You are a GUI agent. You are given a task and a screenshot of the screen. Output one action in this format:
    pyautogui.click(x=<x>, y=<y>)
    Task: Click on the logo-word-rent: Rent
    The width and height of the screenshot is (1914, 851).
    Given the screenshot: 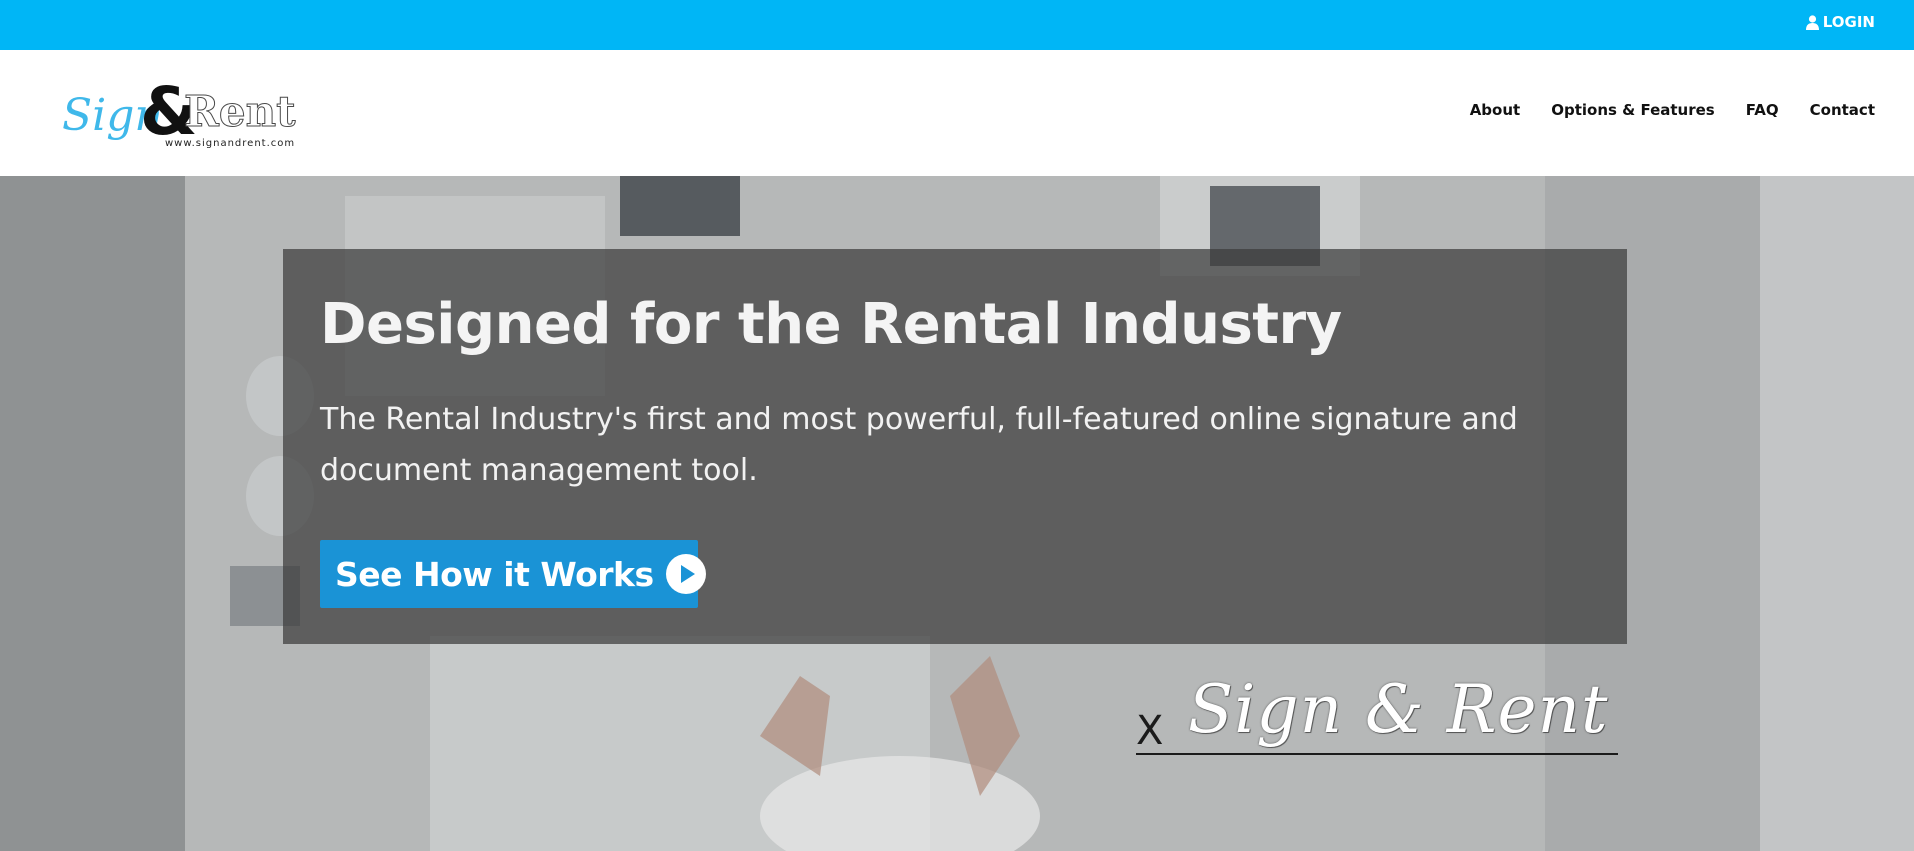 What is the action you would take?
    pyautogui.click(x=240, y=111)
    